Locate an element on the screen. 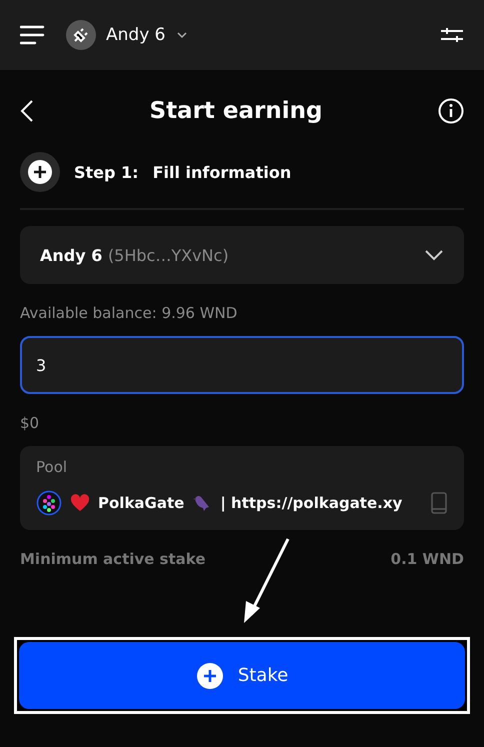 The width and height of the screenshot is (484, 747). menu-icon is located at coordinates (33, 35).